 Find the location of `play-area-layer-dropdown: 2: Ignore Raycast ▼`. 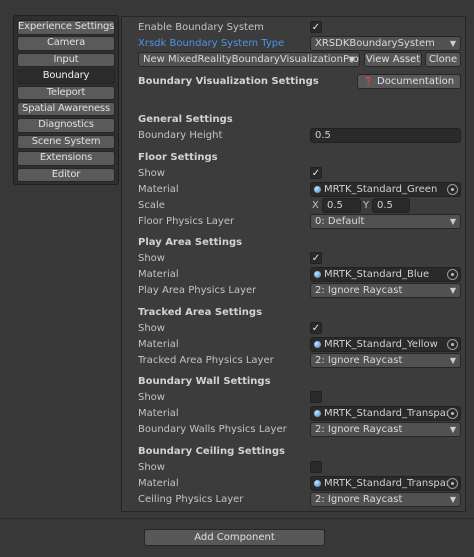

play-area-layer-dropdown: 2: Ignore Raycast ▼ is located at coordinates (385, 290).